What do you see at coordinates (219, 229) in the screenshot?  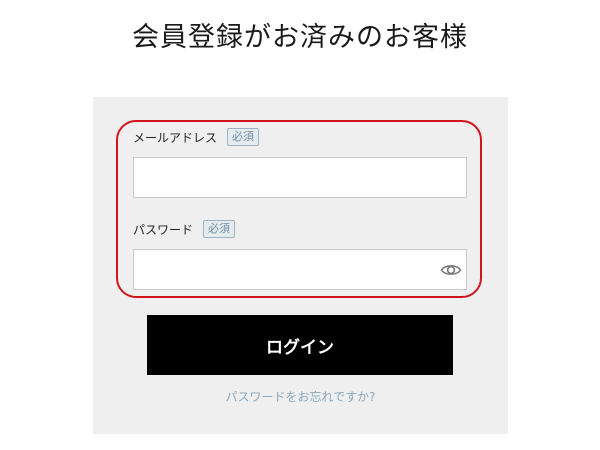 I see `password-required-badge: 必須` at bounding box center [219, 229].